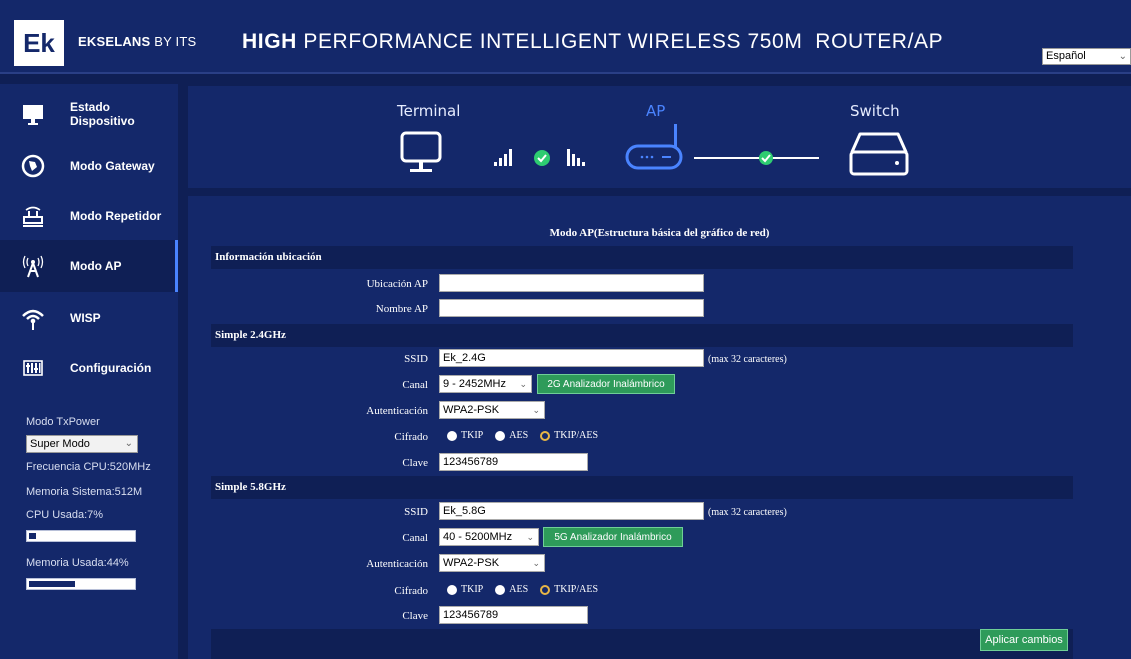 The width and height of the screenshot is (1131, 659). I want to click on channel-5g-select: 40 - 5200MHz ⌄, so click(489, 537).